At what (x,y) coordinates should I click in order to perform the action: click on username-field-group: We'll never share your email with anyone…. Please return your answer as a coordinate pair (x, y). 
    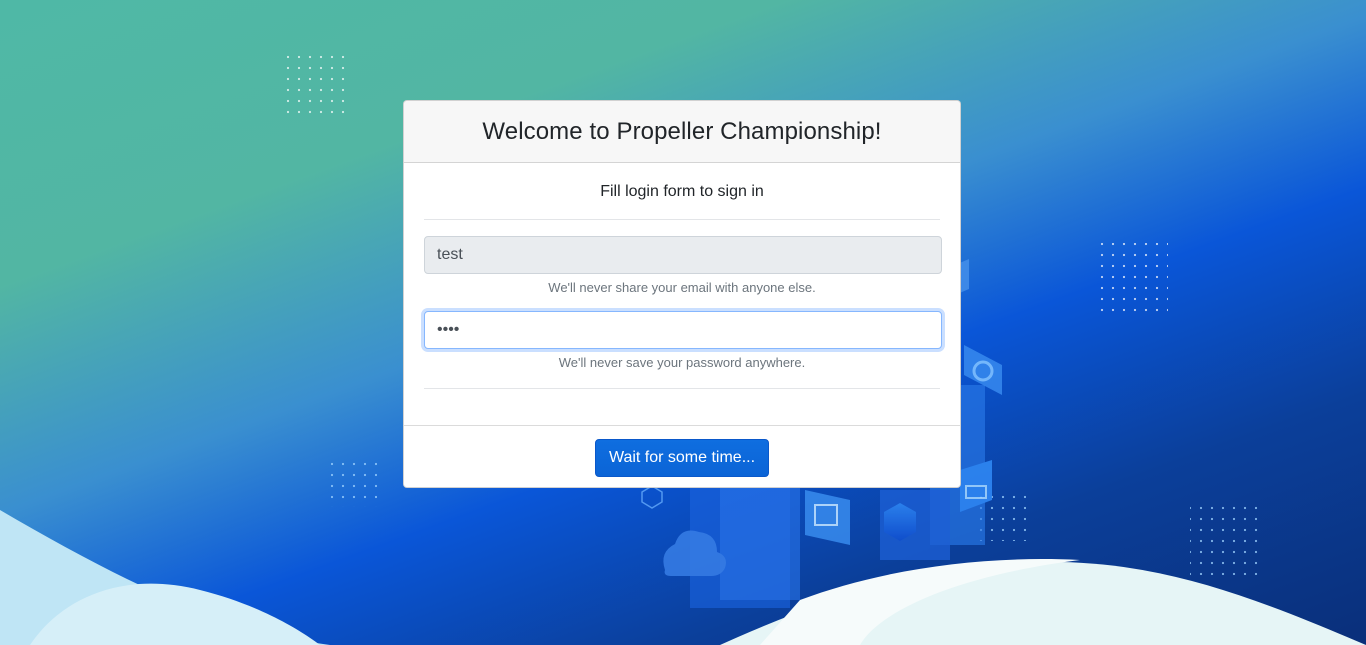
    Looking at the image, I should click on (683, 265).